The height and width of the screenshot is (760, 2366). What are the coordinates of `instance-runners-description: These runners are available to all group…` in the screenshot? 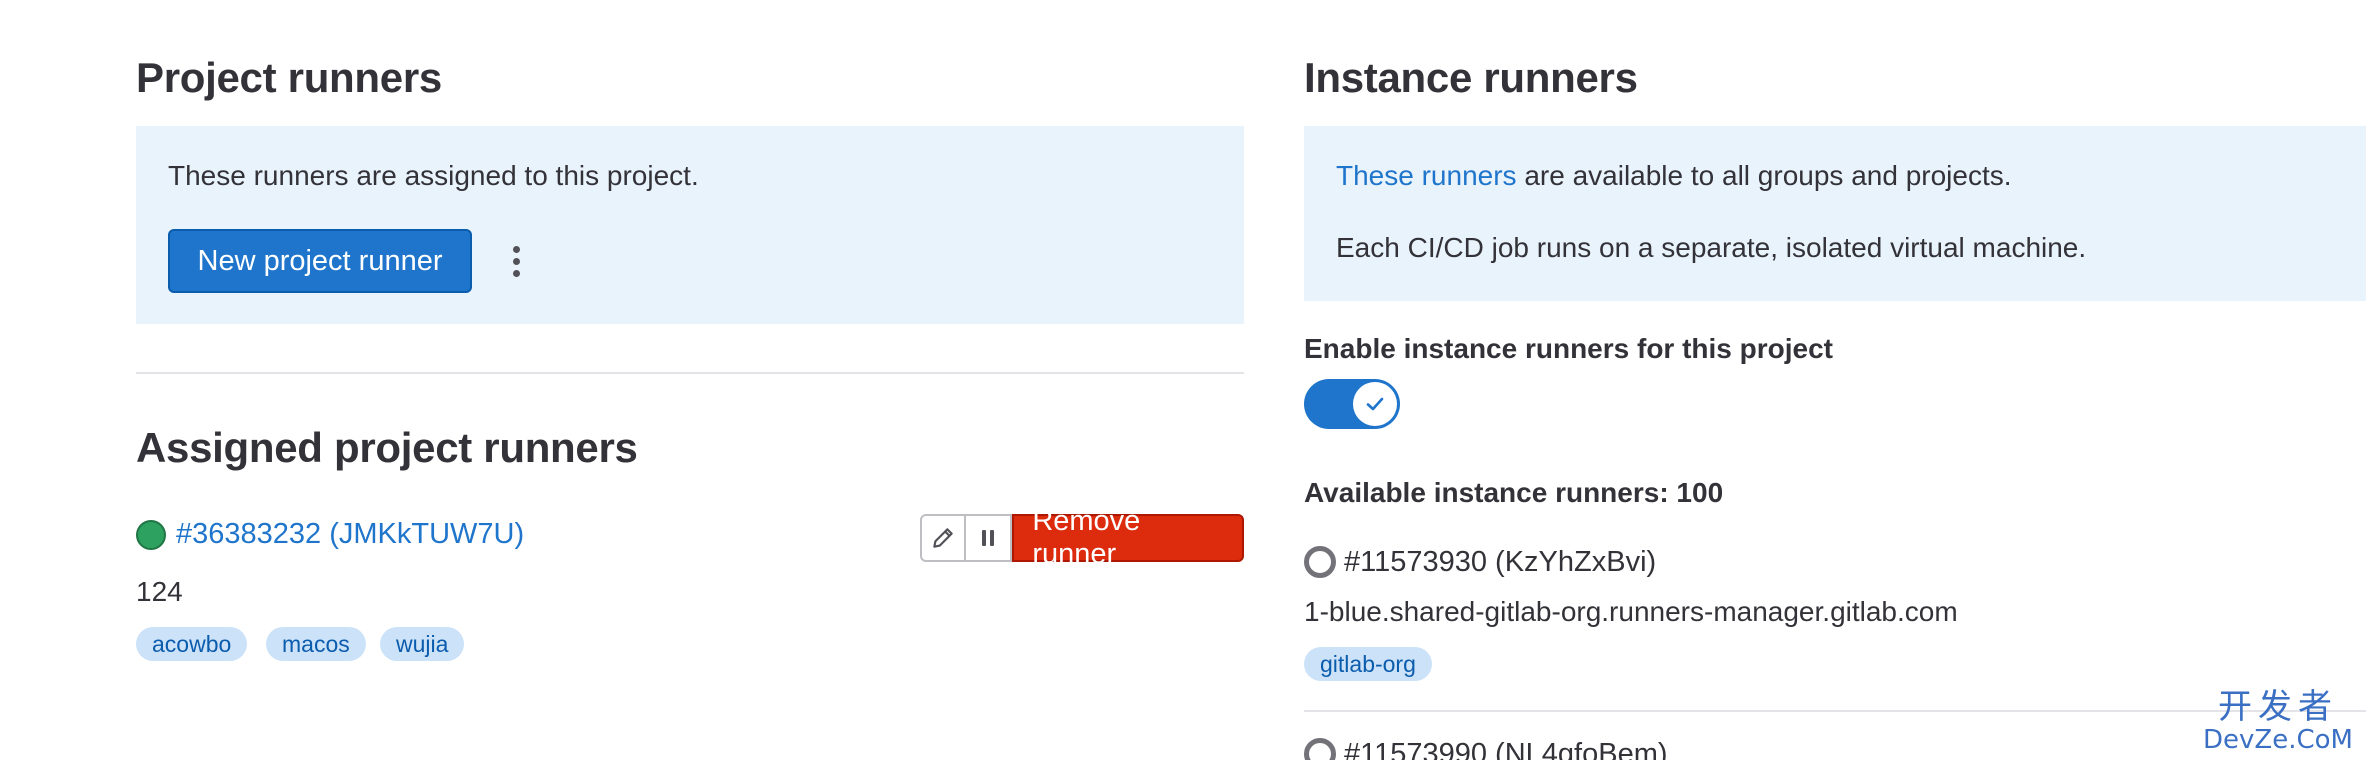 It's located at (1674, 176).